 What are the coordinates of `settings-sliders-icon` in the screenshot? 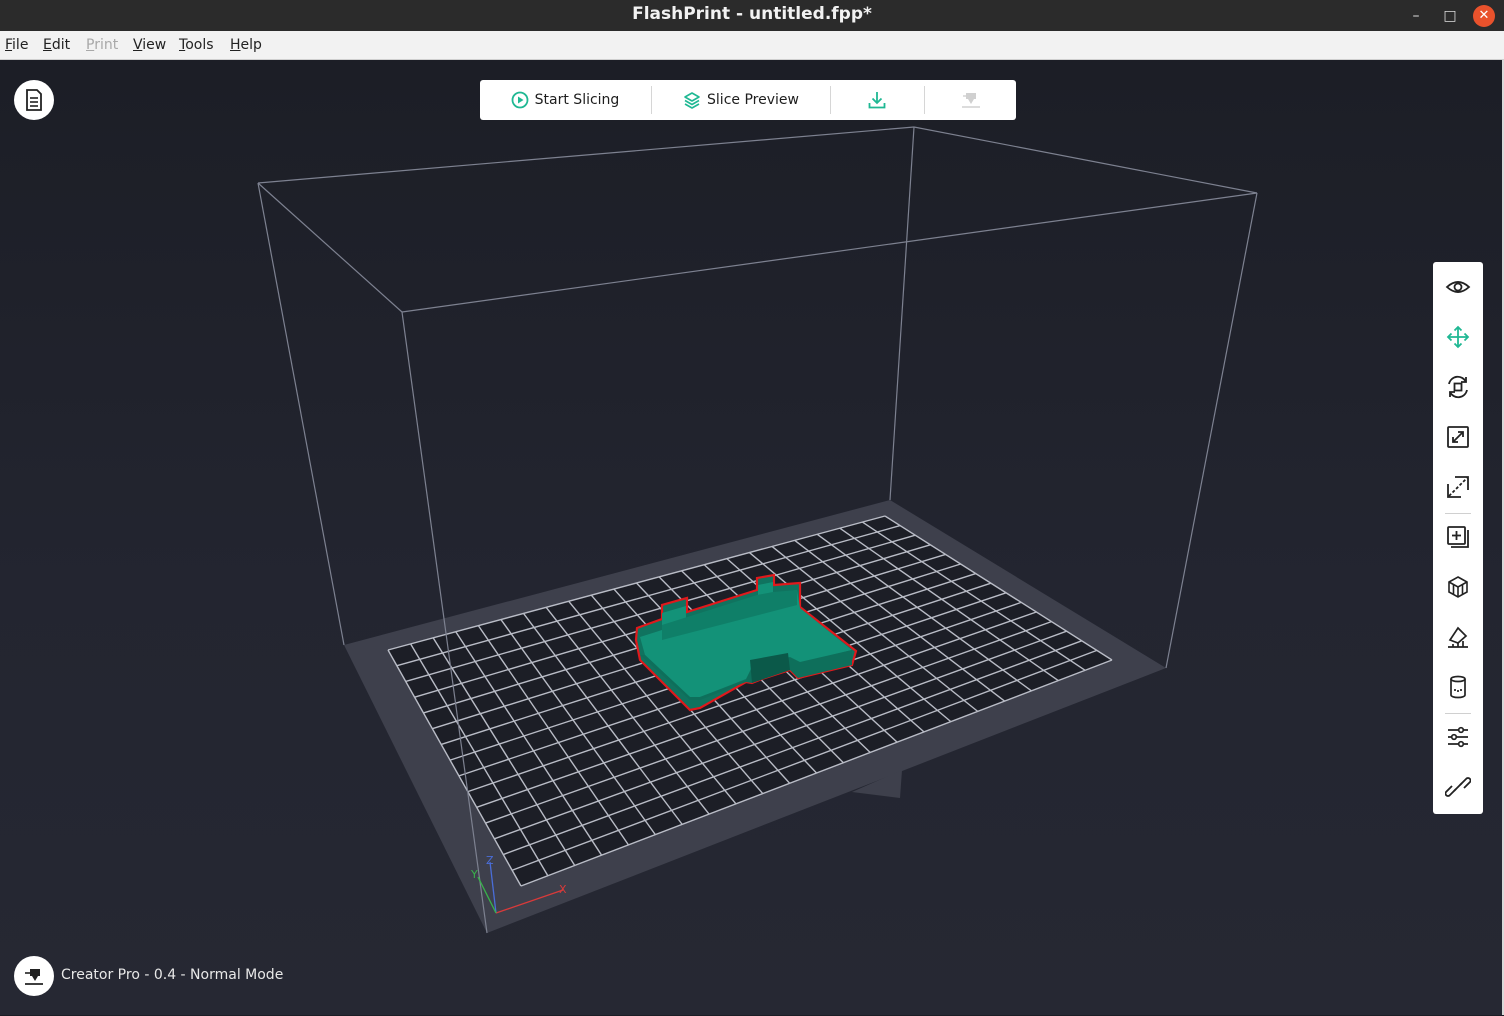 It's located at (1458, 737).